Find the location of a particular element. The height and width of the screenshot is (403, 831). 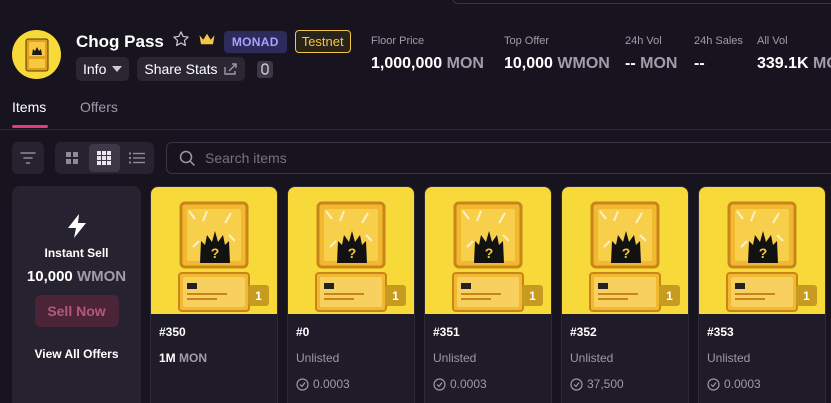

info-dropdown: Info is located at coordinates (103, 69).